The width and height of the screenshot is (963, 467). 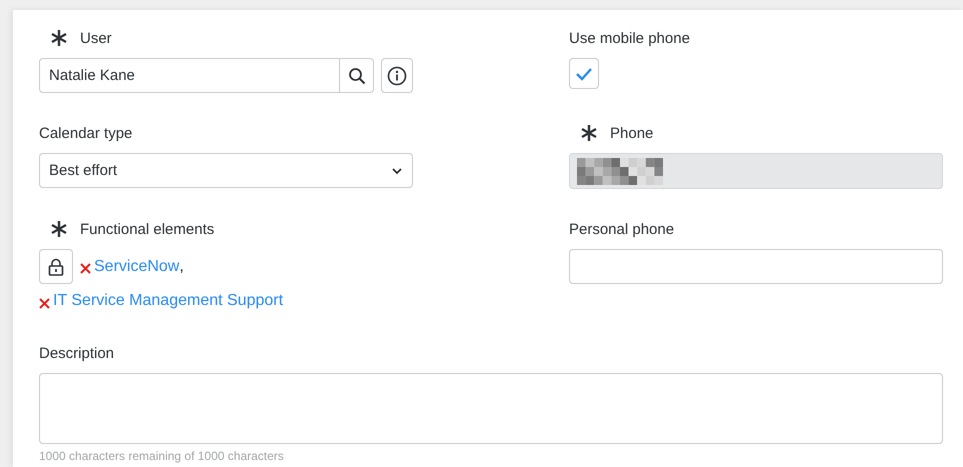 I want to click on field-label: Calendar type, so click(x=85, y=133).